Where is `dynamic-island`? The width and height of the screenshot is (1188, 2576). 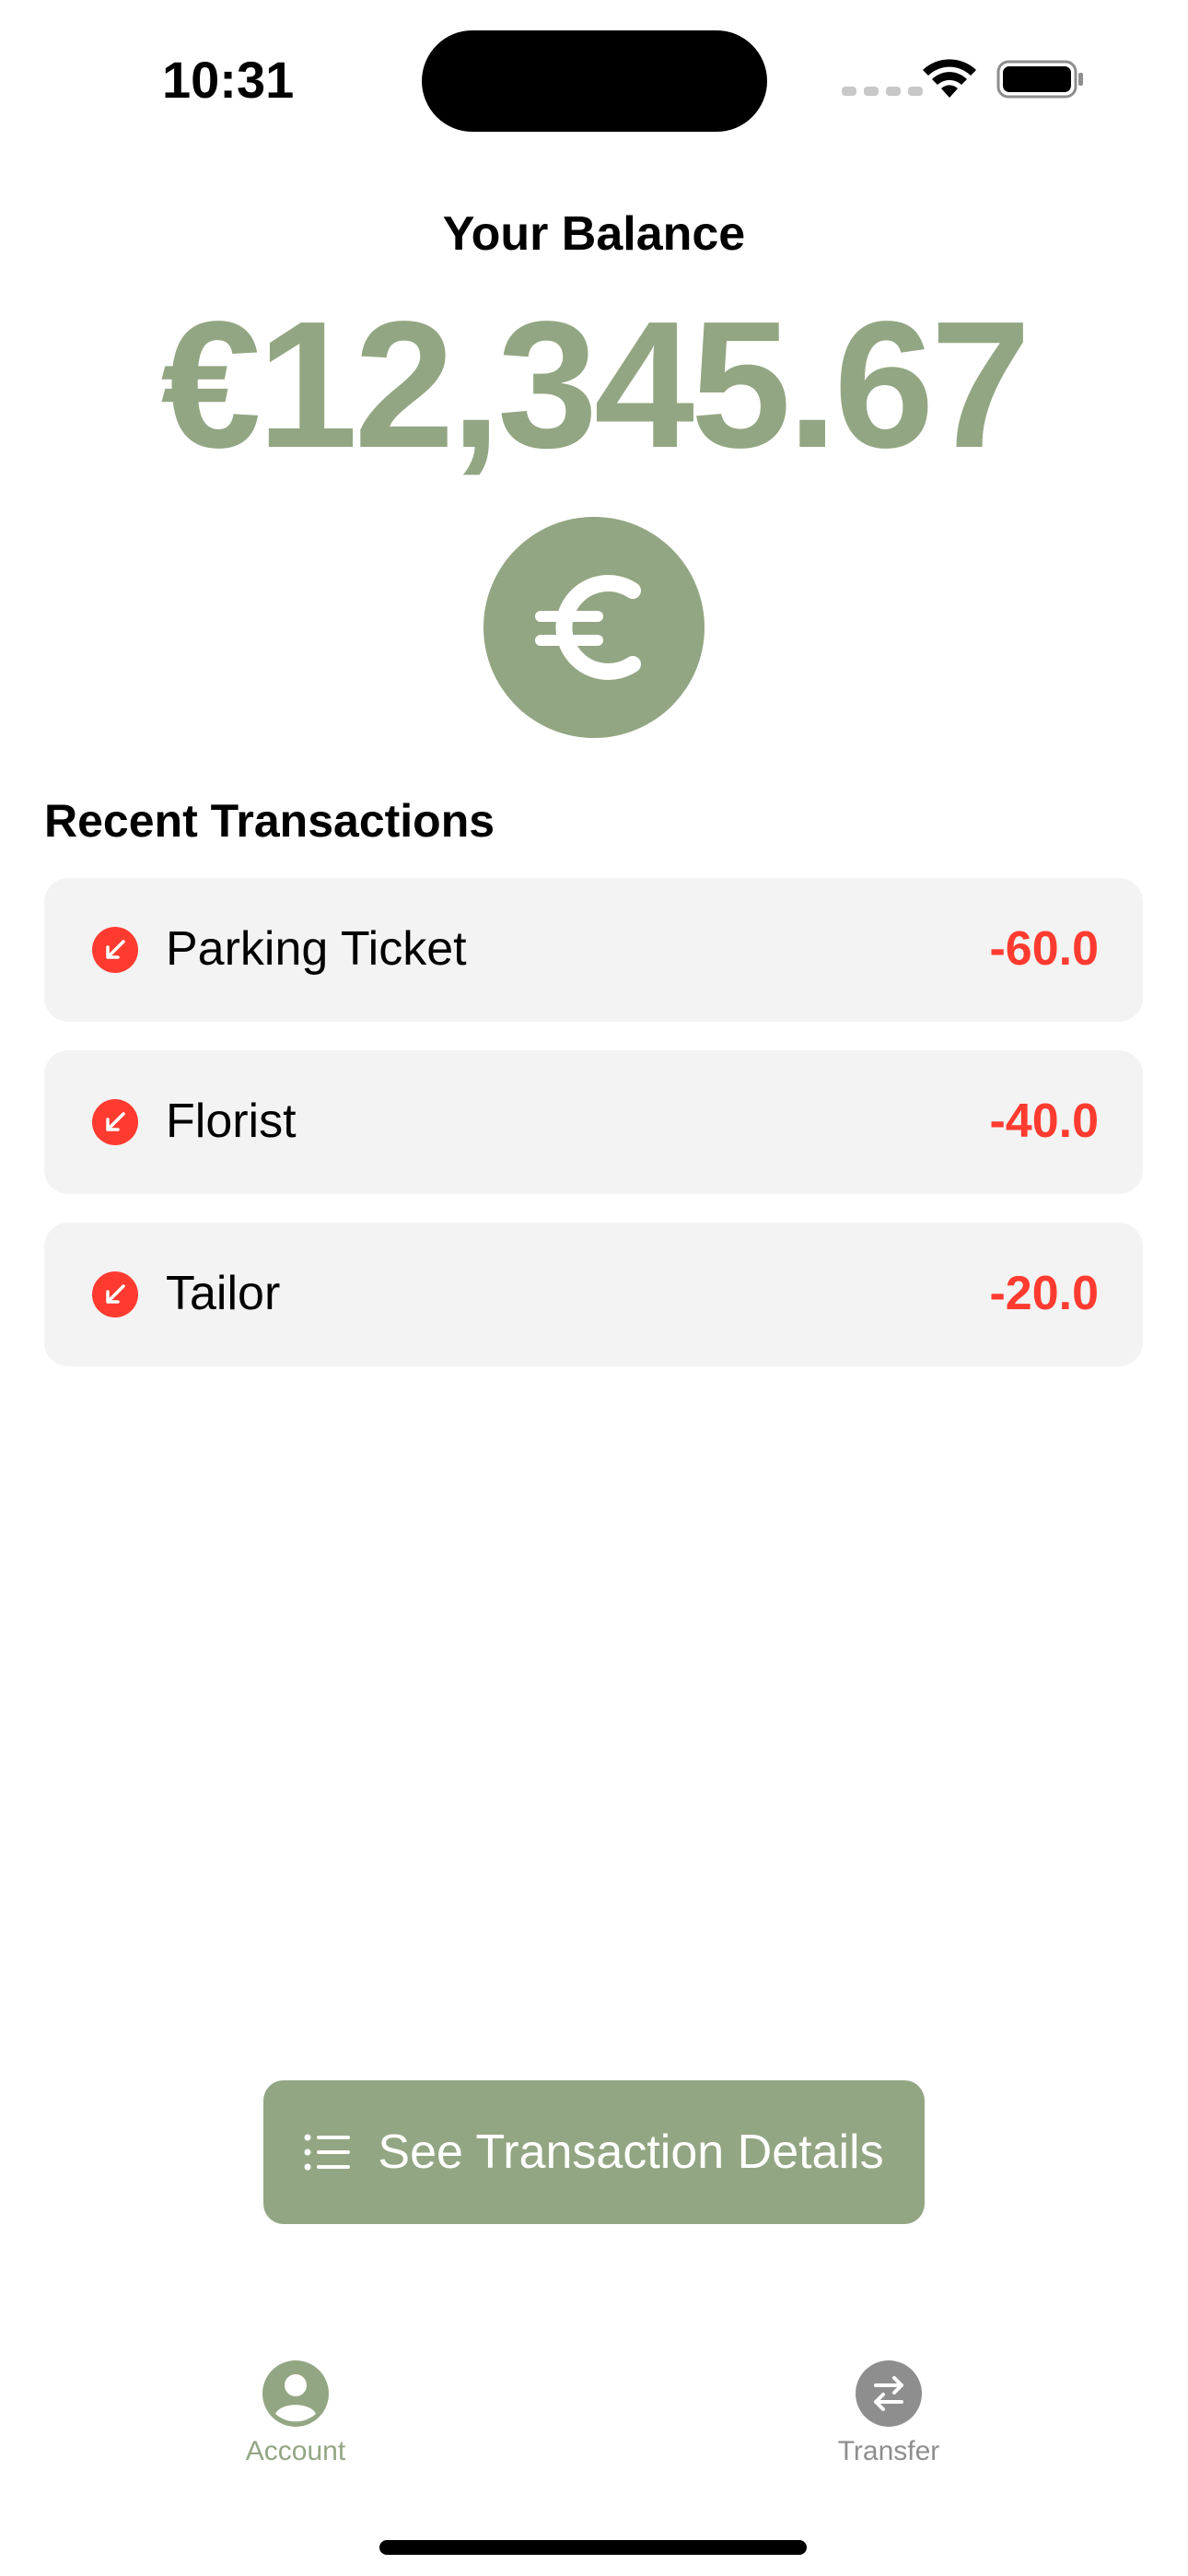
dynamic-island is located at coordinates (594, 81).